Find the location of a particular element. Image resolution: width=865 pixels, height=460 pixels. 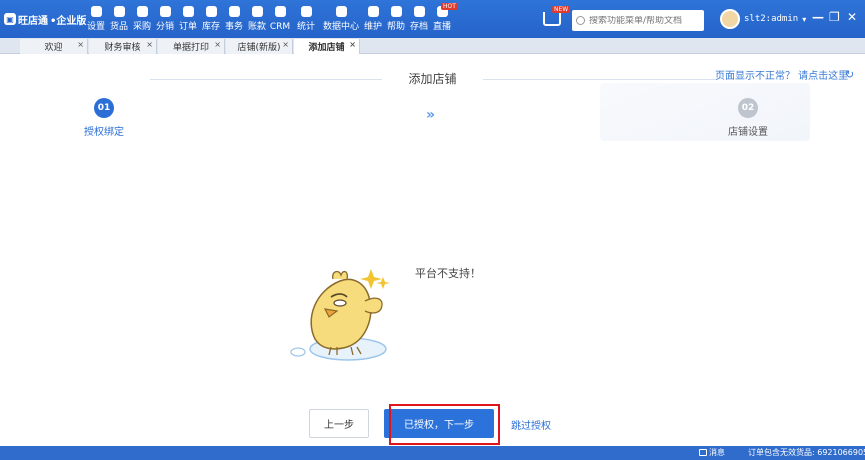

gear-icon is located at coordinates (96, 11).